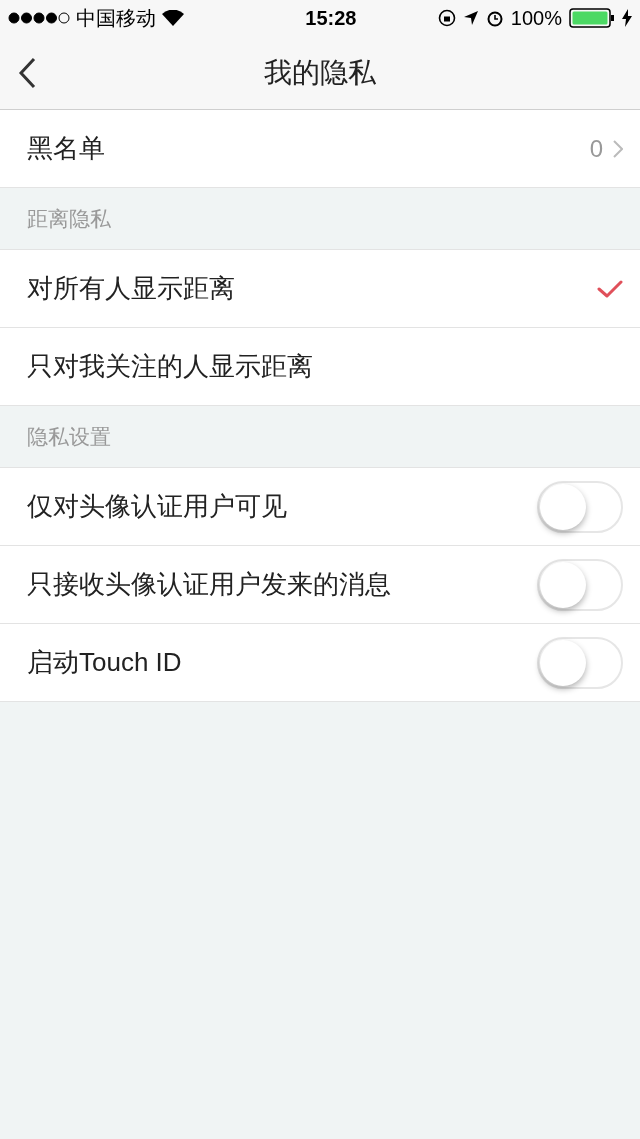  Describe the element at coordinates (446, 18) in the screenshot. I see `rotation-lock-icon` at that location.